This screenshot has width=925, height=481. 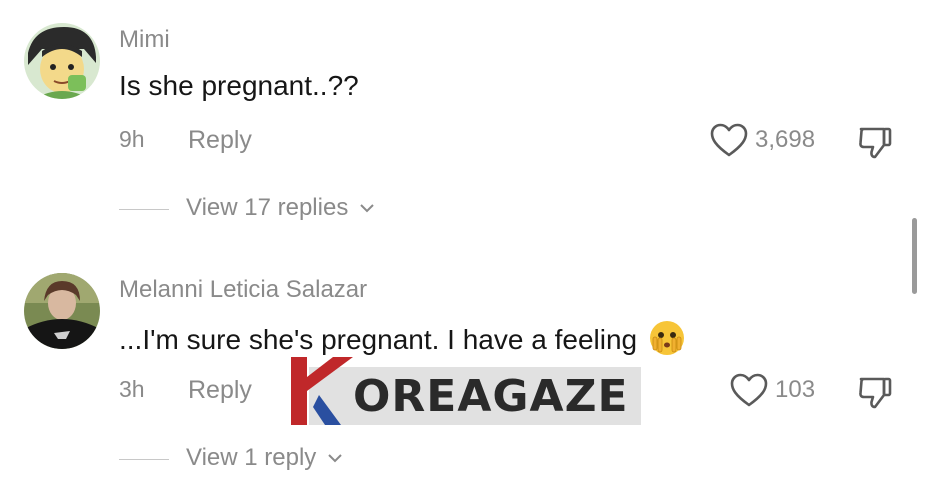 What do you see at coordinates (132, 139) in the screenshot?
I see `comment-timestamp: 9h` at bounding box center [132, 139].